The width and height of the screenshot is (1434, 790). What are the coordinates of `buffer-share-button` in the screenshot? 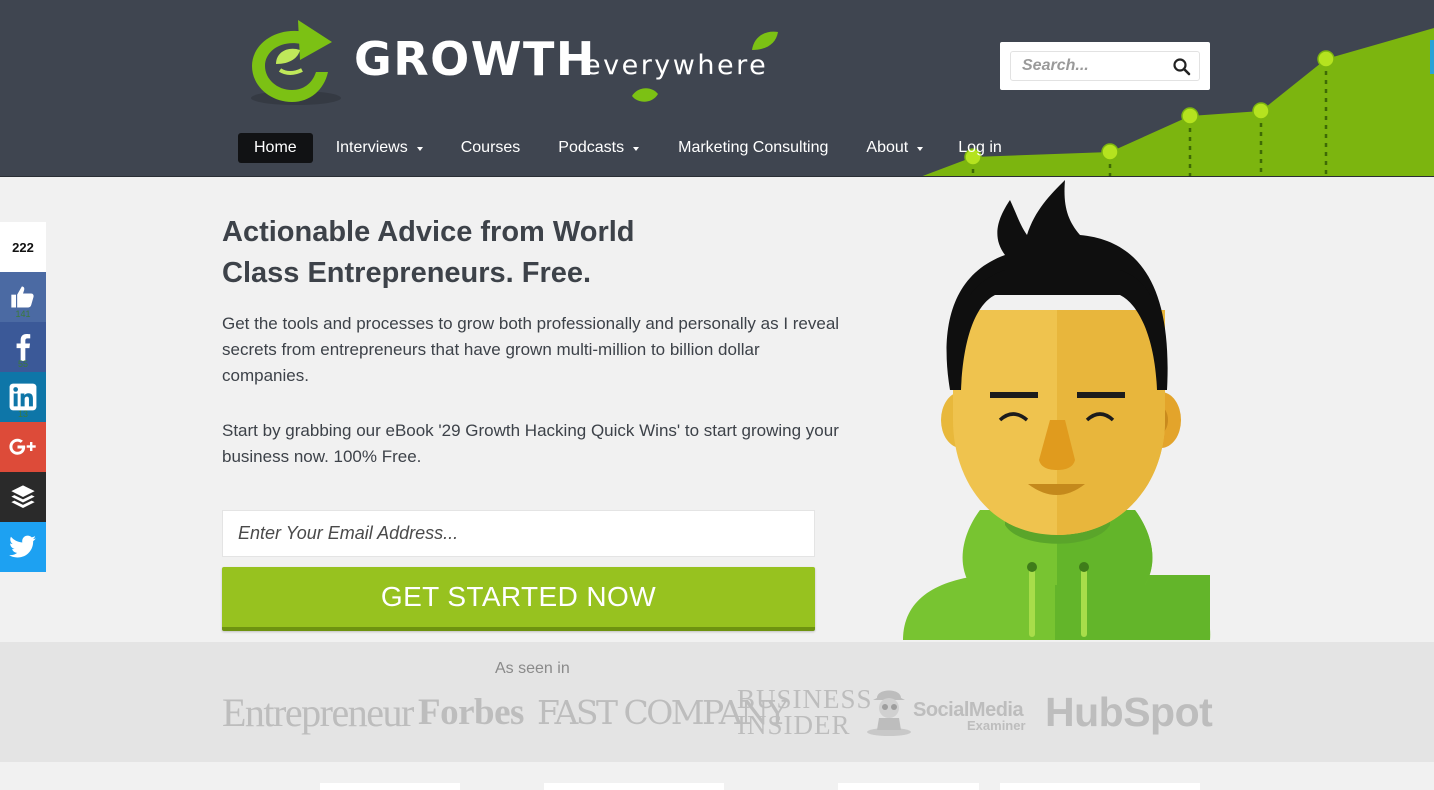 It's located at (23, 497).